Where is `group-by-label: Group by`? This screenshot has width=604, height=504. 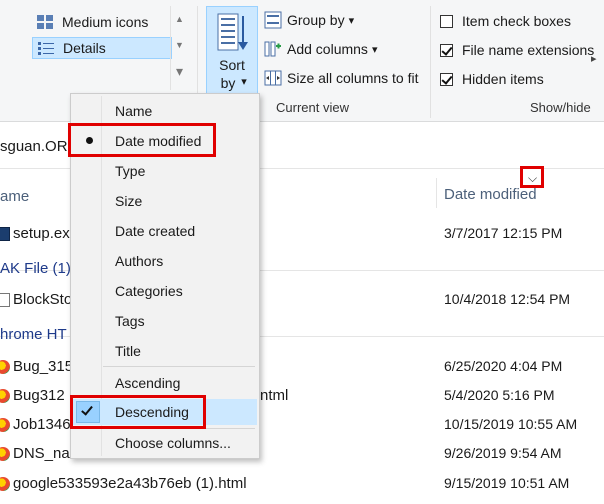
group-by-label: Group by is located at coordinates (316, 20).